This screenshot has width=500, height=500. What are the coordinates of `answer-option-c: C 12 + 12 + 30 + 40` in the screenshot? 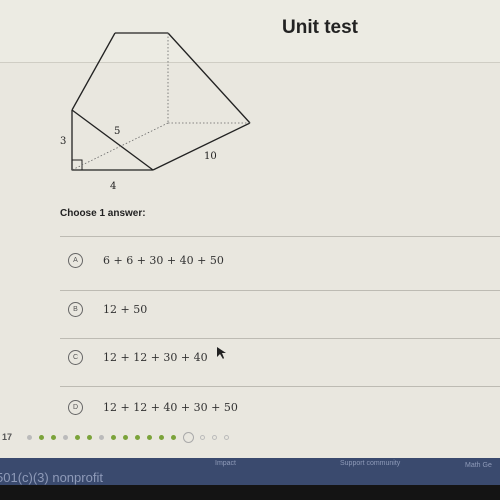 It's located at (138, 357).